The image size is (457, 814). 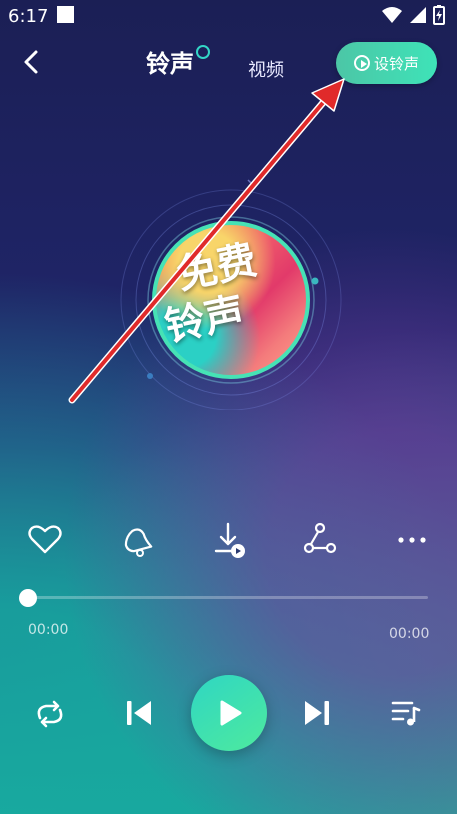 What do you see at coordinates (204, 320) in the screenshot?
I see `cover-text-line2: 铃声` at bounding box center [204, 320].